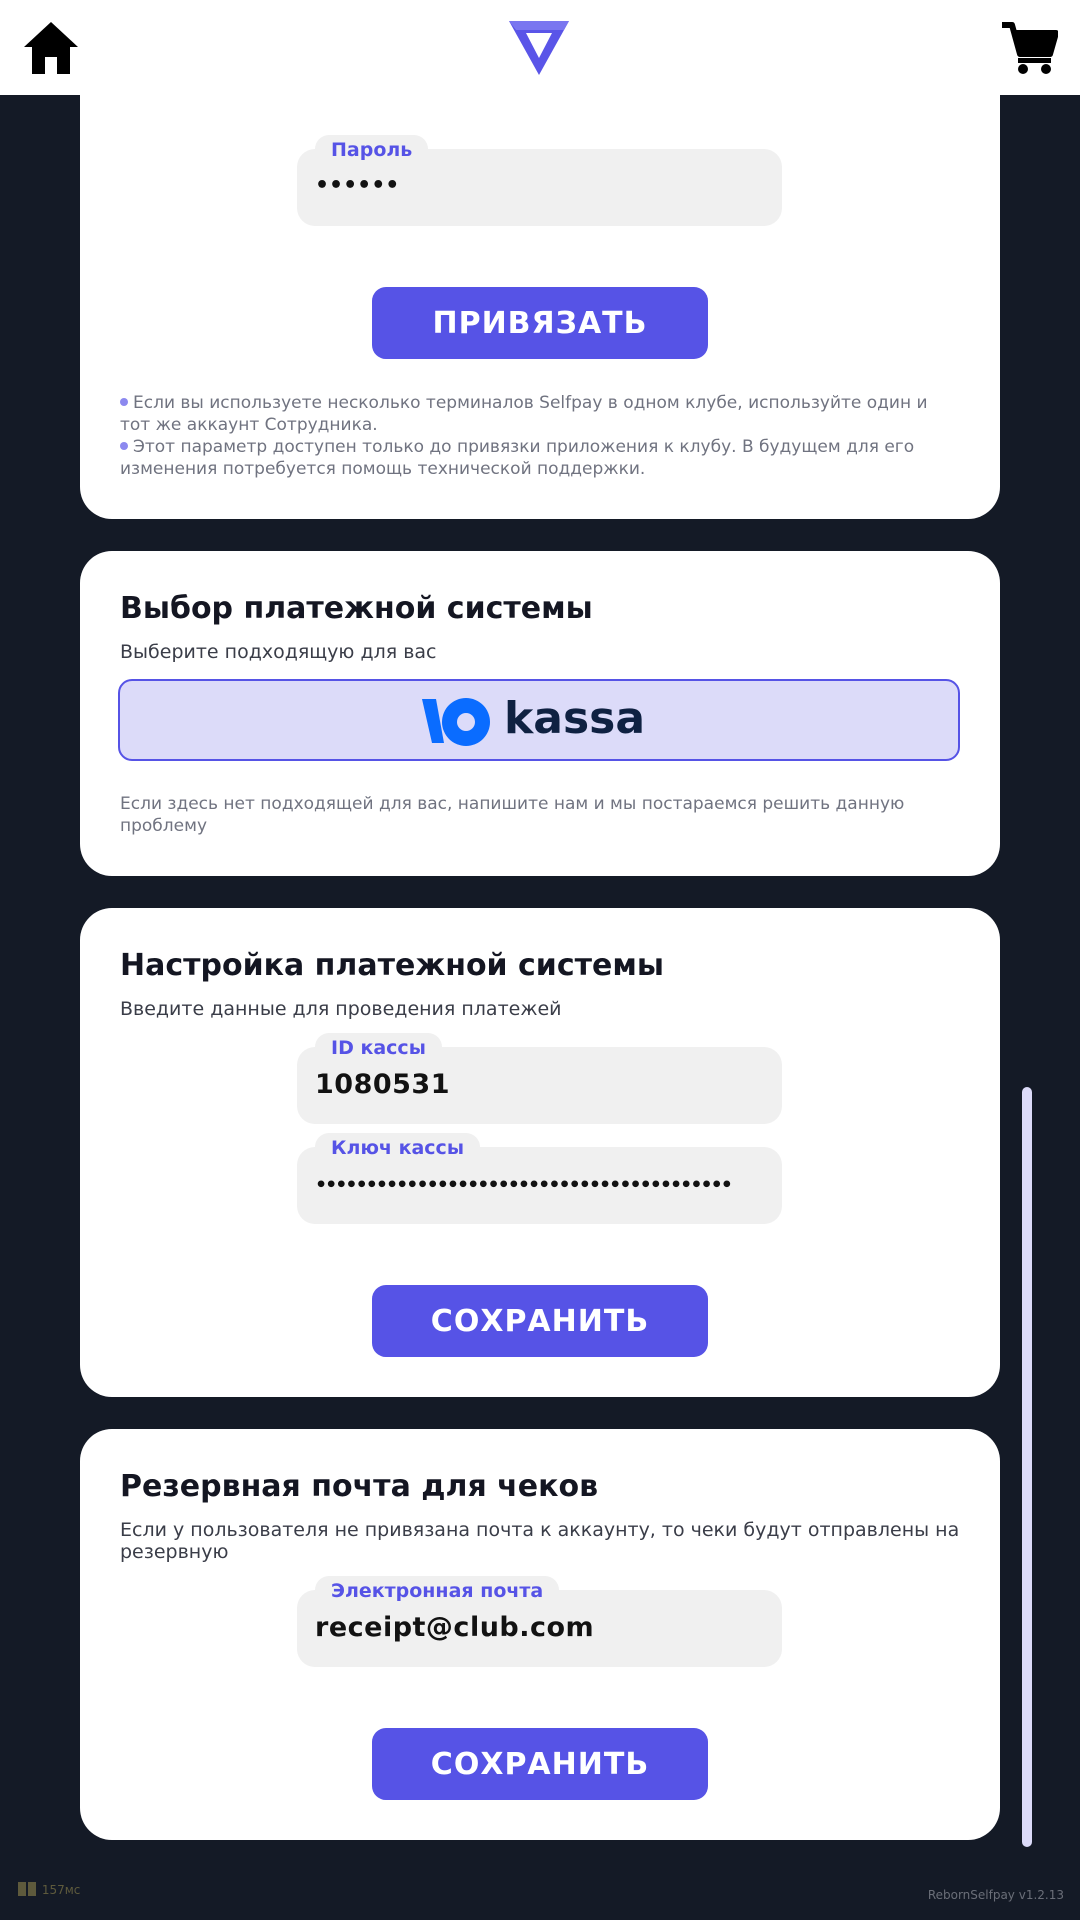  What do you see at coordinates (1029, 48) in the screenshot?
I see `shopping-cart-icon` at bounding box center [1029, 48].